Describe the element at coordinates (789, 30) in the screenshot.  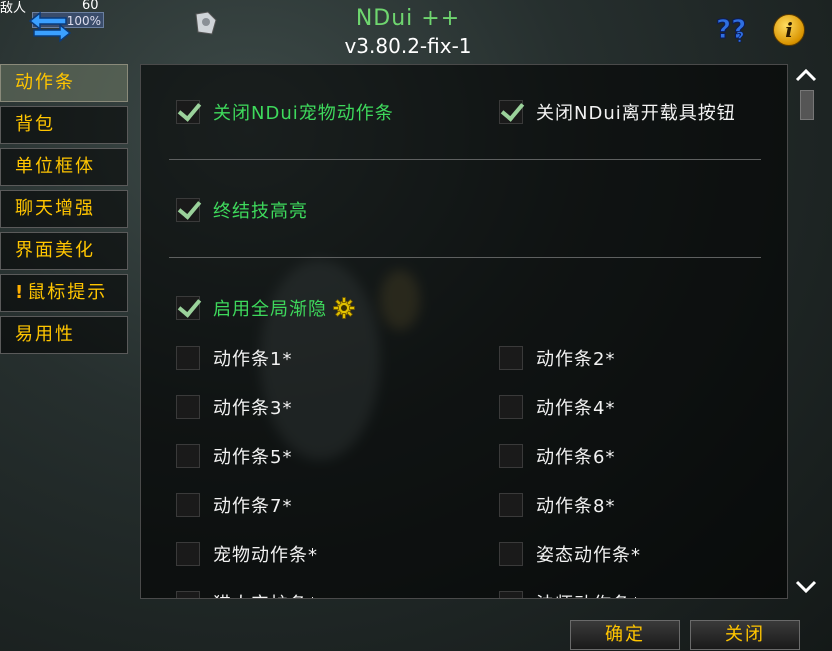
I see `info-icon: i` at that location.